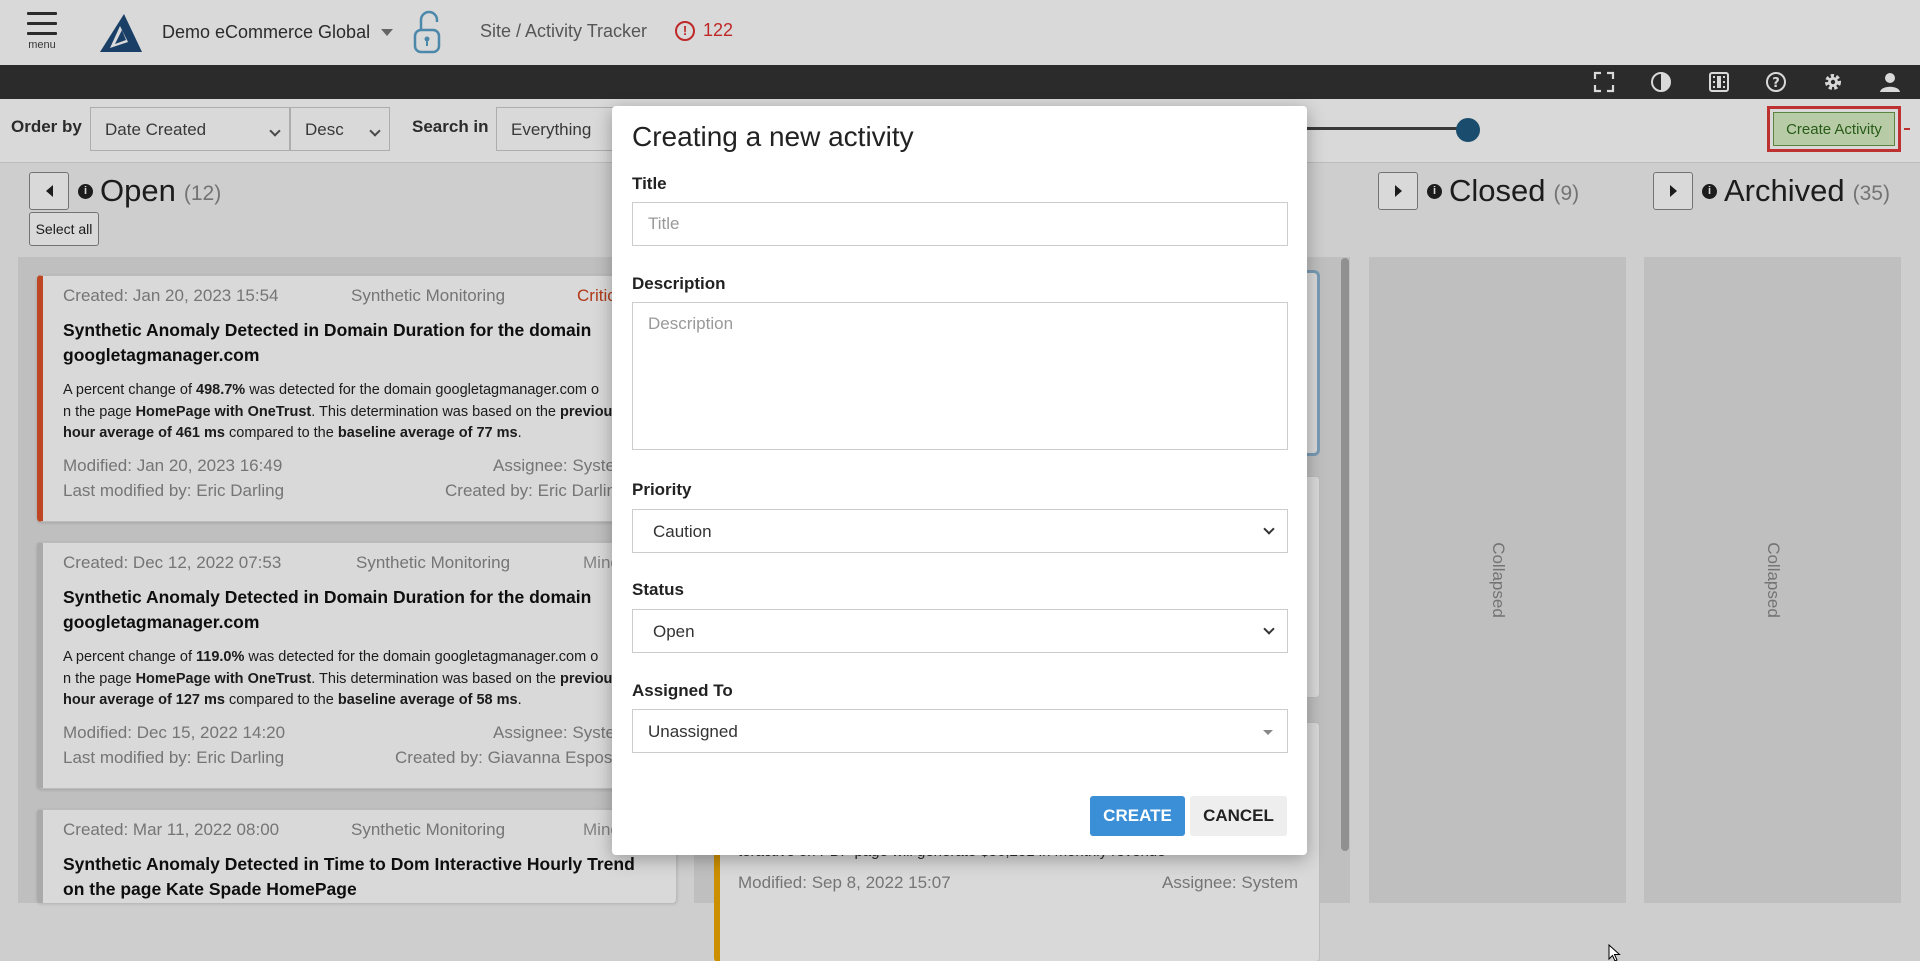 Image resolution: width=1920 pixels, height=961 pixels. What do you see at coordinates (960, 224) in the screenshot?
I see `title-input: Title` at bounding box center [960, 224].